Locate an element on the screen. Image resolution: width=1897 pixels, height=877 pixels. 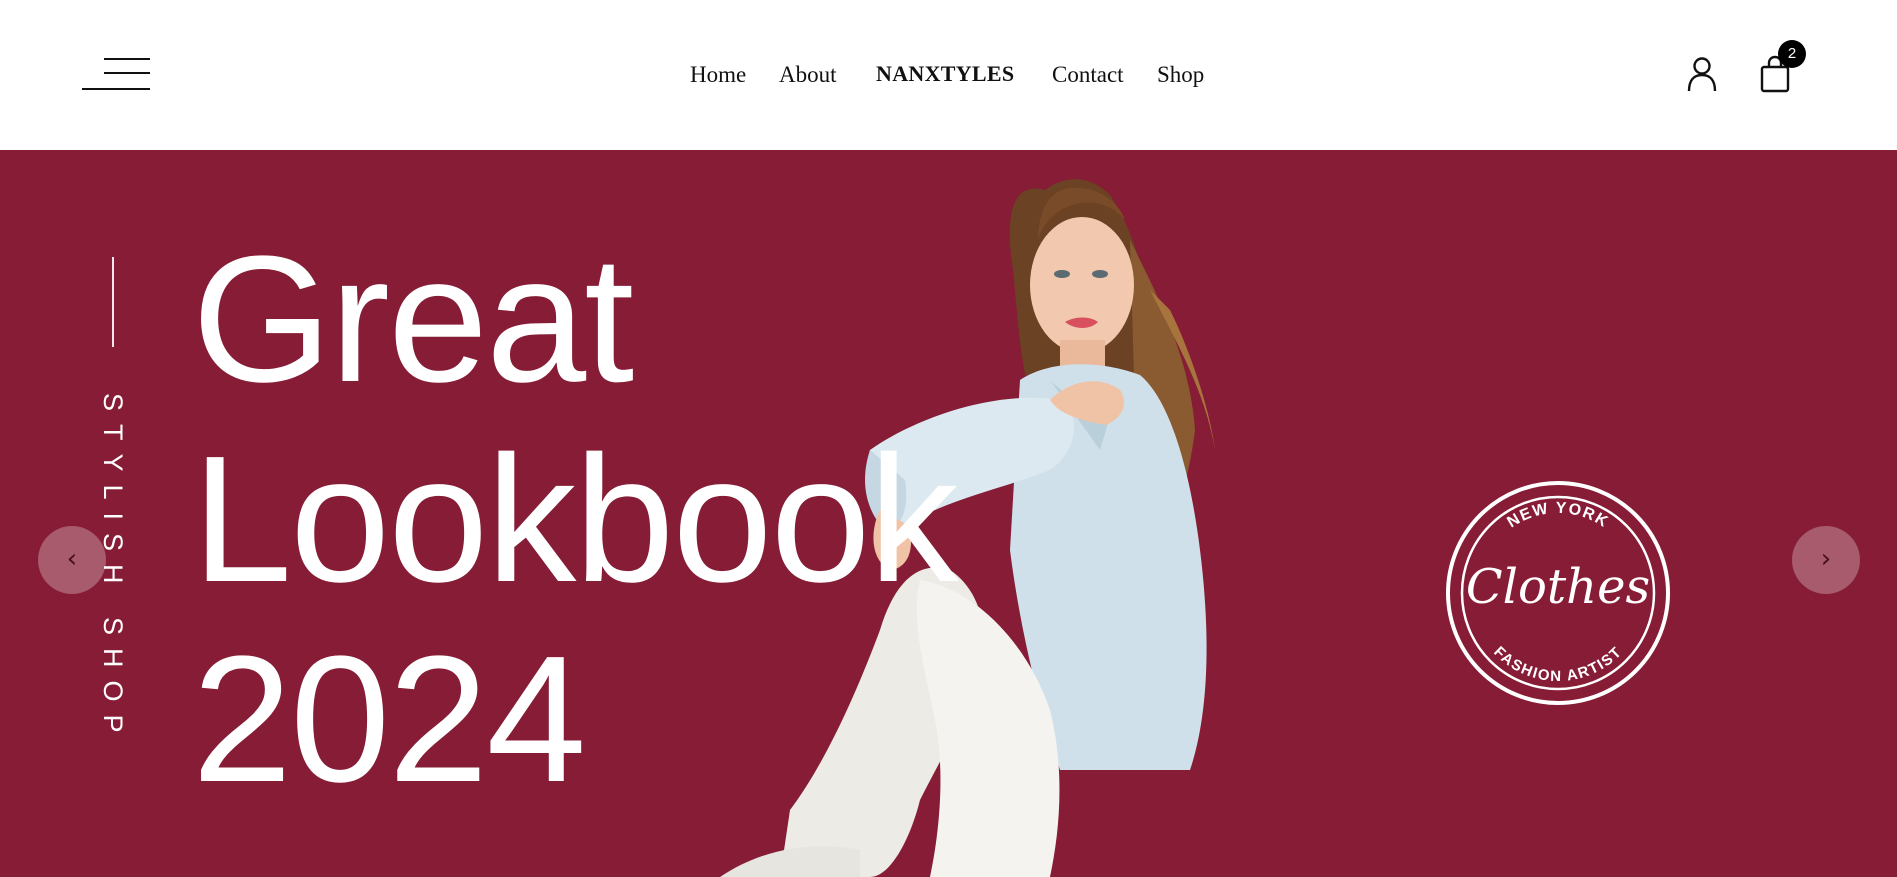
nav-link-contact: Contact is located at coordinates (1088, 75).